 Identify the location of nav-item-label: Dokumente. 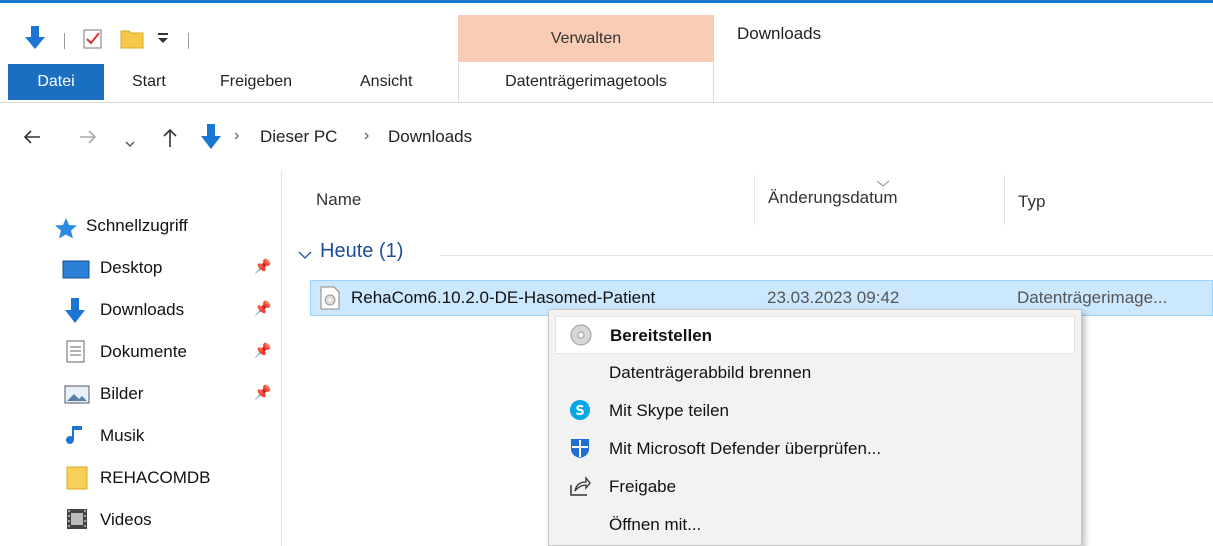
(143, 351).